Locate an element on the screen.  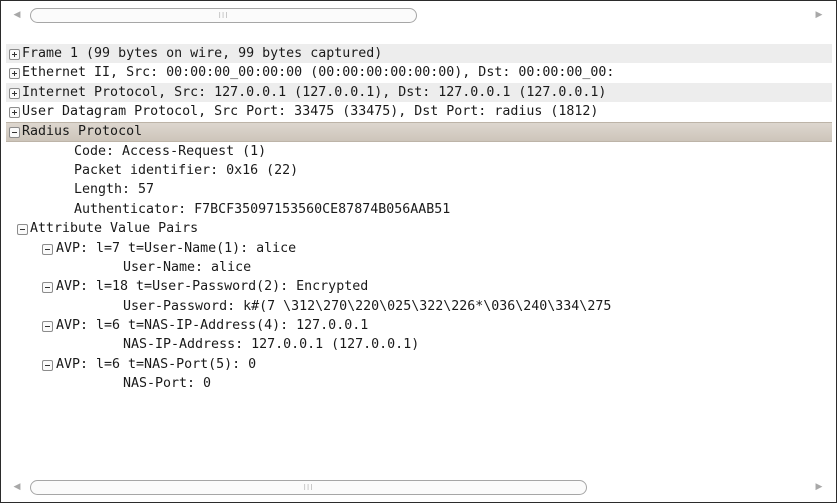
tree-row-avp-user-password: AVP: l=18 t=User-Password(2): Encrypted is located at coordinates (419, 286).